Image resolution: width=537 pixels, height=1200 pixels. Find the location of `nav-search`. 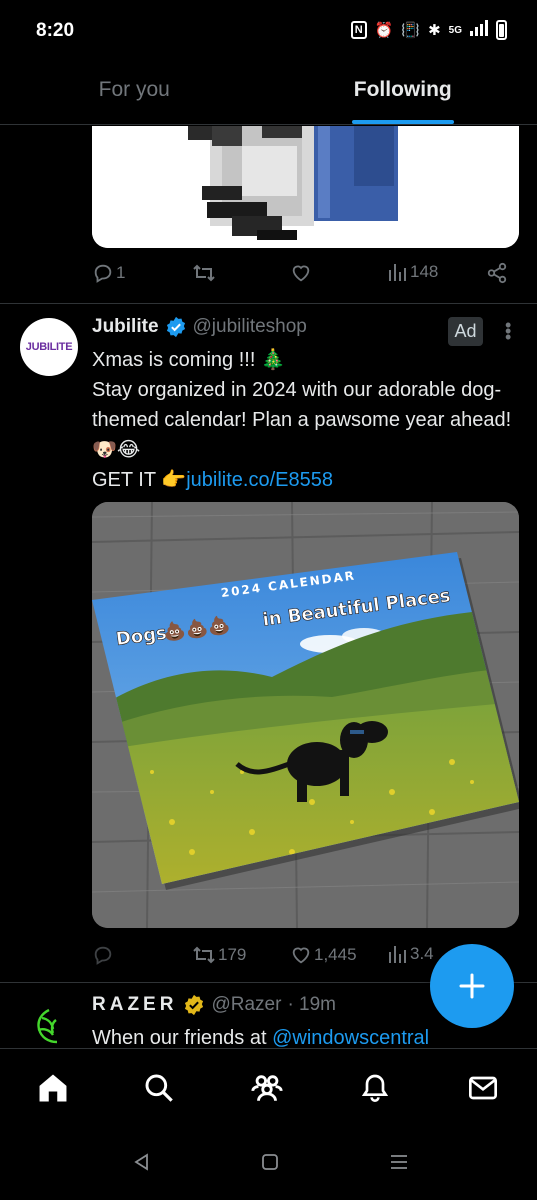

nav-search is located at coordinates (159, 1088).